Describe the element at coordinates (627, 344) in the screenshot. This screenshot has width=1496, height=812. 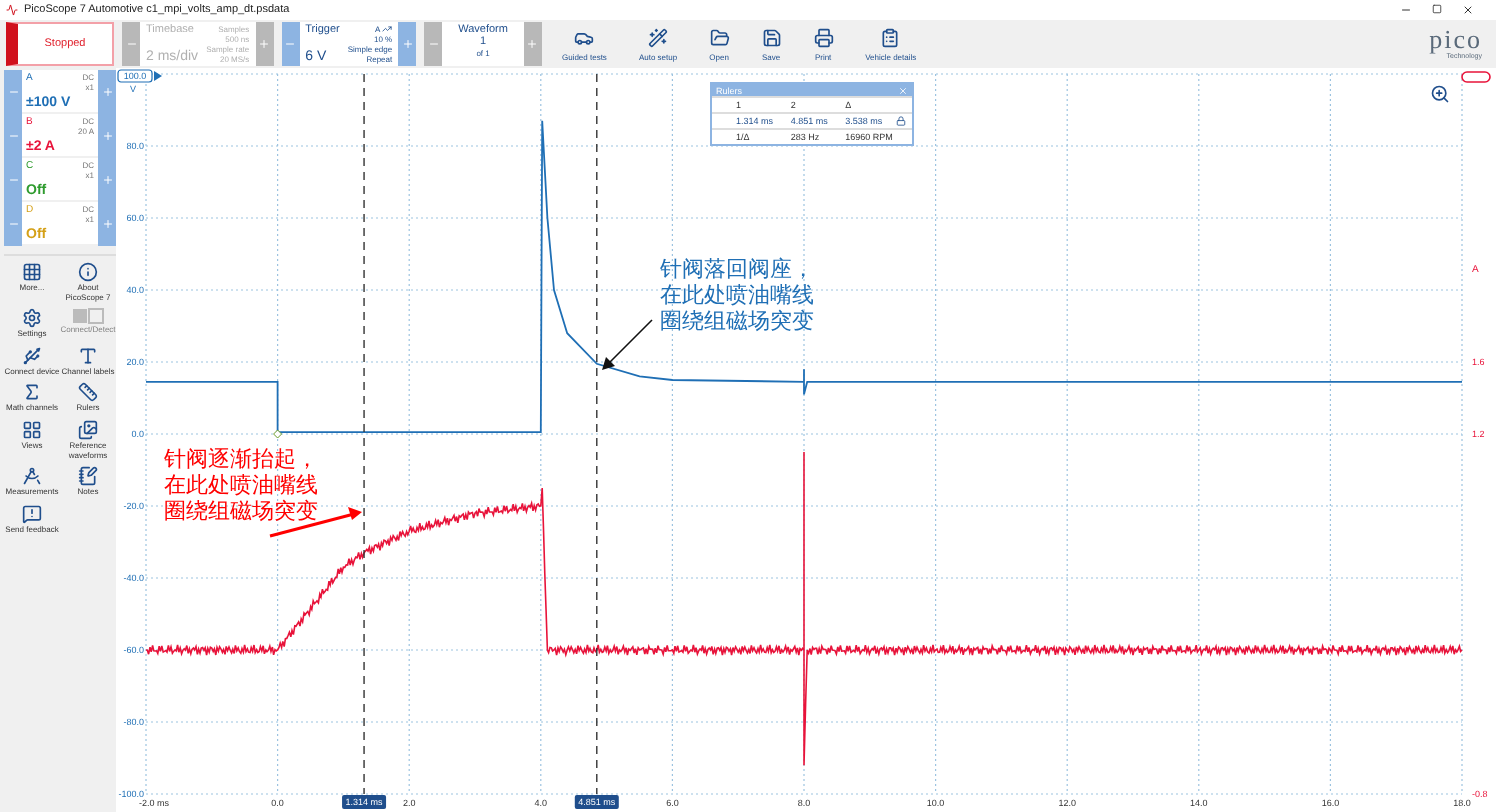
I see `arrow` at that location.